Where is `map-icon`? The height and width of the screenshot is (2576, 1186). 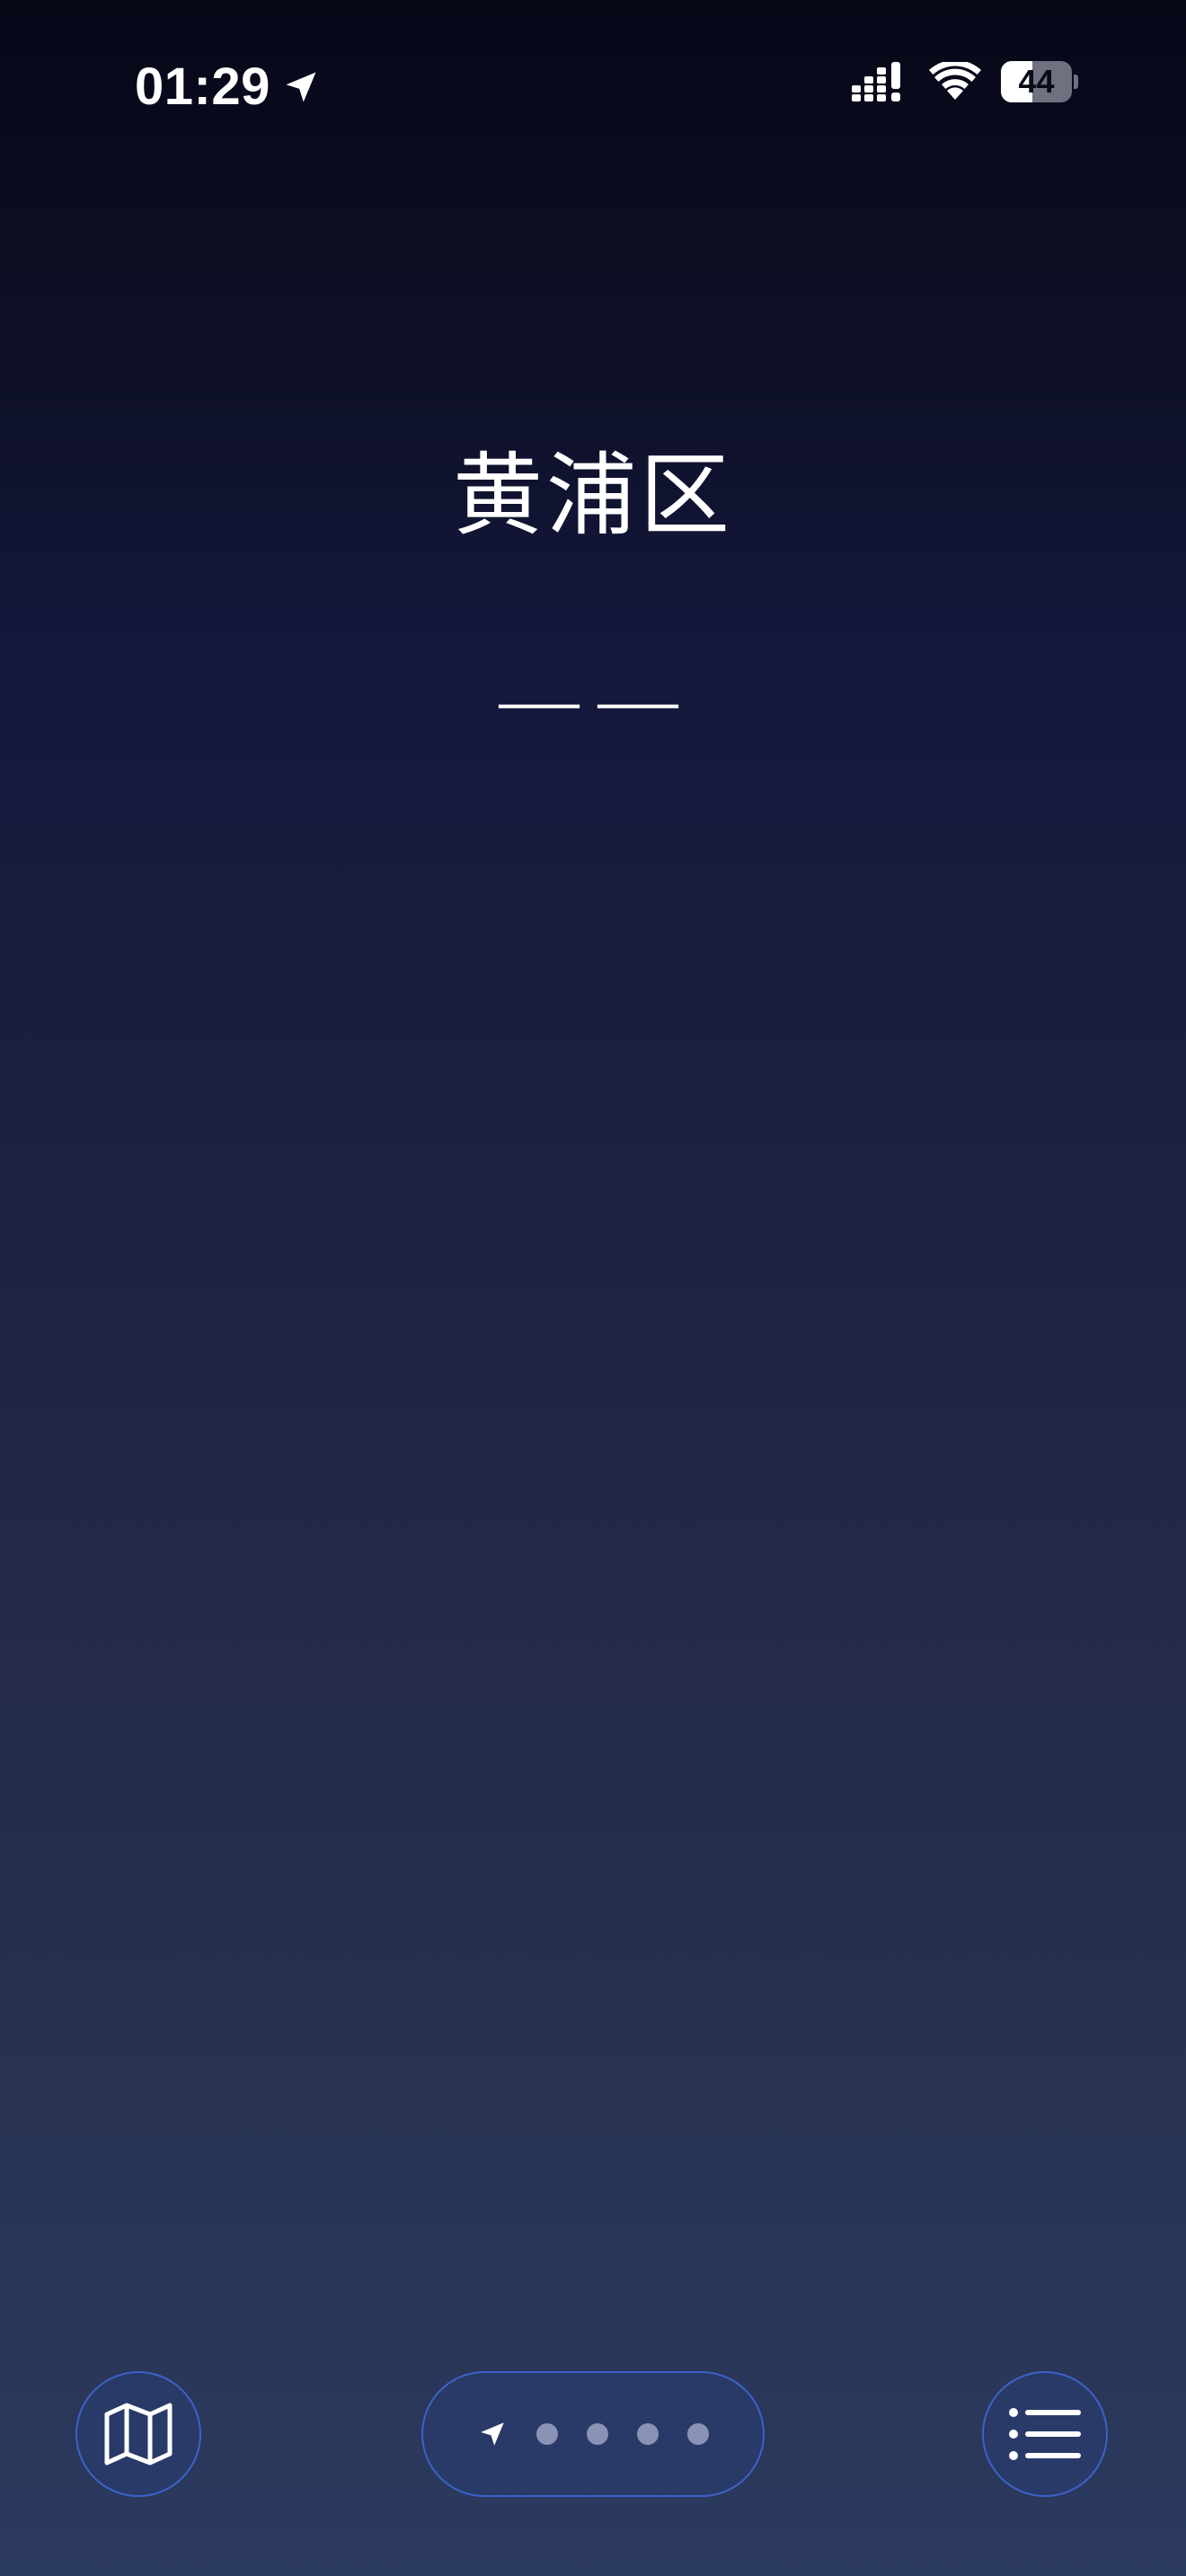 map-icon is located at coordinates (138, 2434).